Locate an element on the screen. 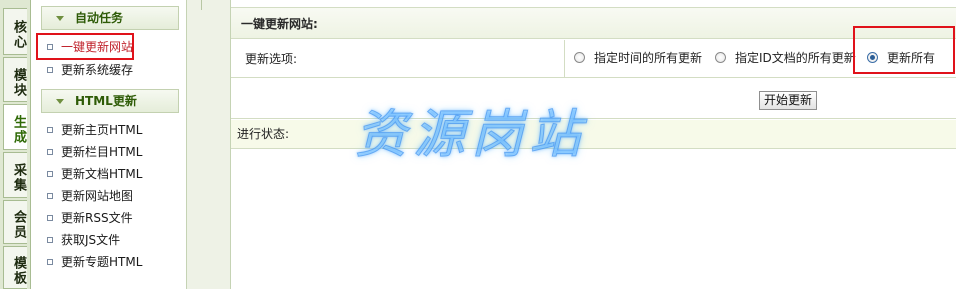 This screenshot has height=289, width=956. menu-item-update-sitemap: 更新网站地图 is located at coordinates (90, 196).